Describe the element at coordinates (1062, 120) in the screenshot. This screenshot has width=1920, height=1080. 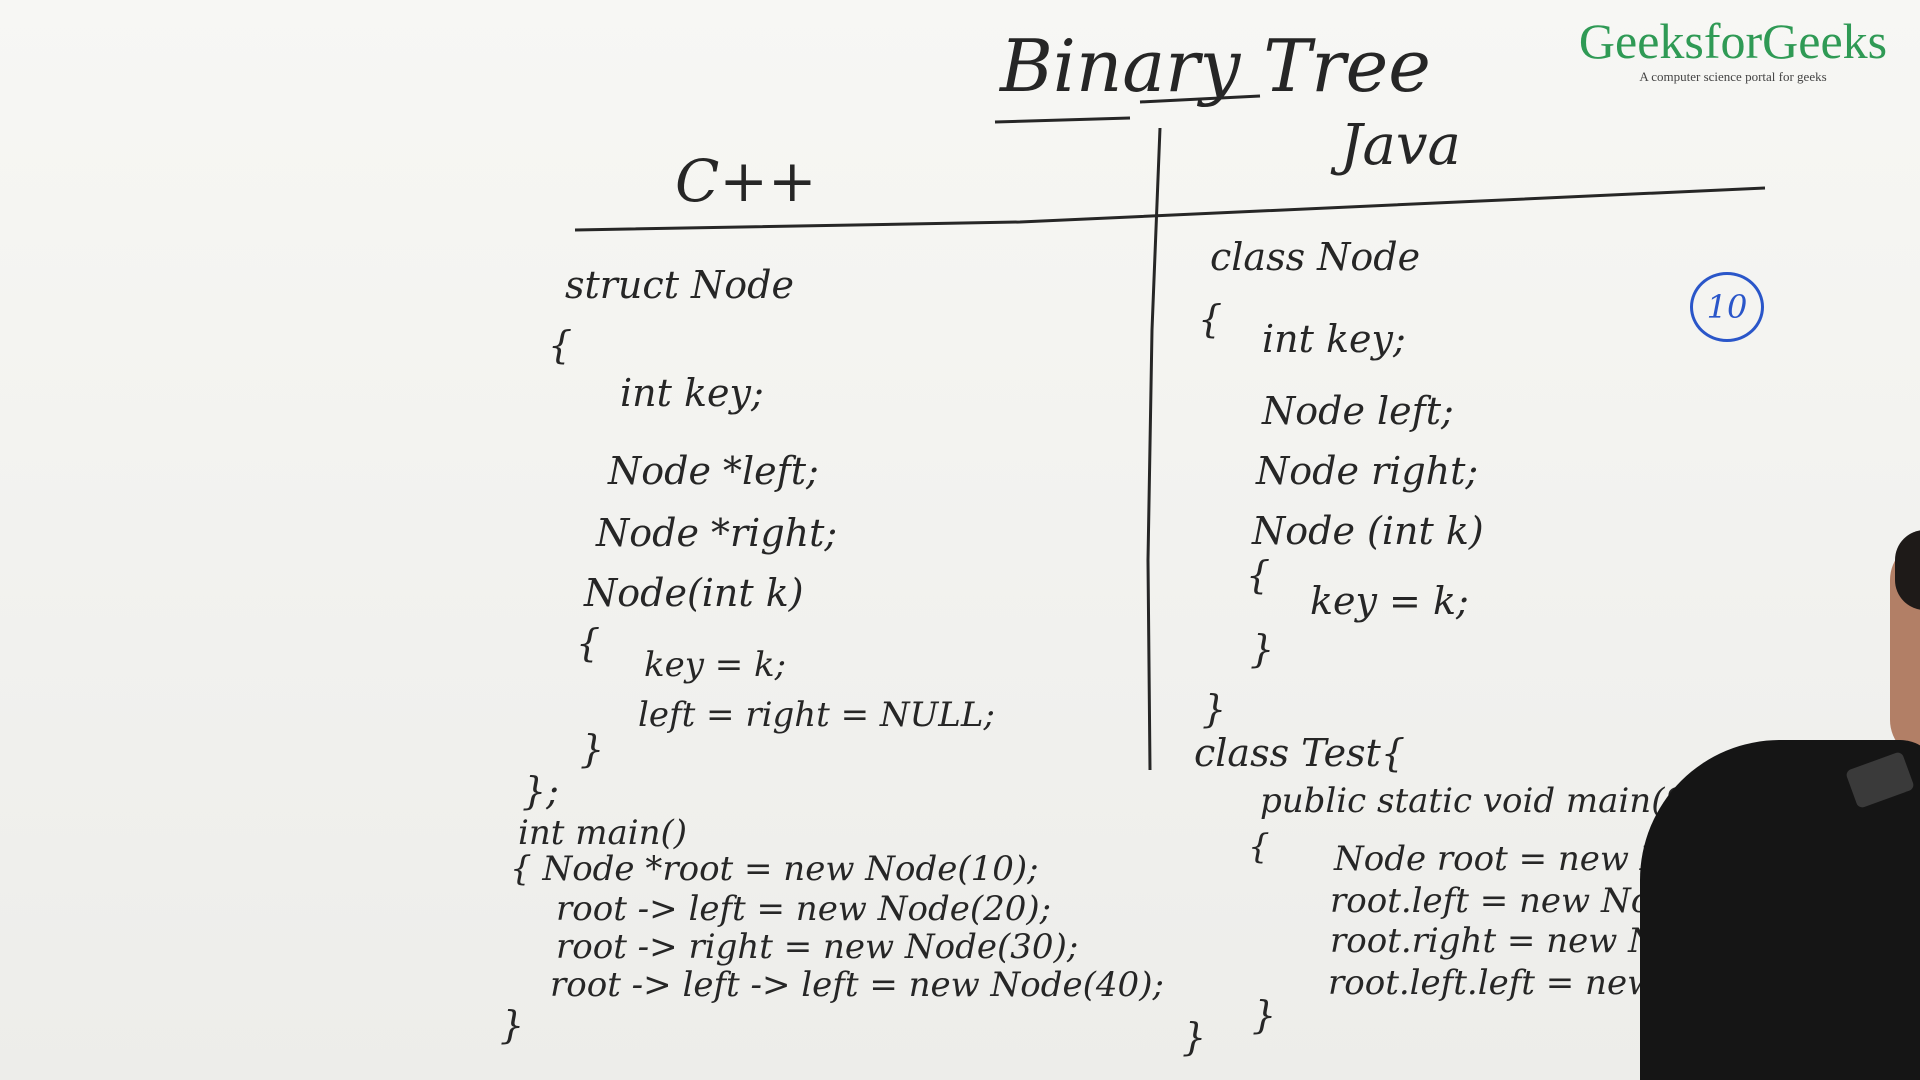
I see `title-underline-left` at that location.